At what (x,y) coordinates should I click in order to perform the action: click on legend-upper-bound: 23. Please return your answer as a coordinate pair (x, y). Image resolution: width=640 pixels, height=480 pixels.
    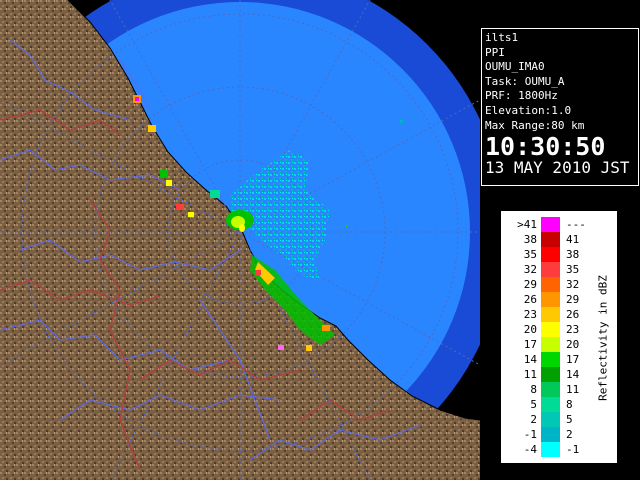
    Looking at the image, I should click on (573, 329).